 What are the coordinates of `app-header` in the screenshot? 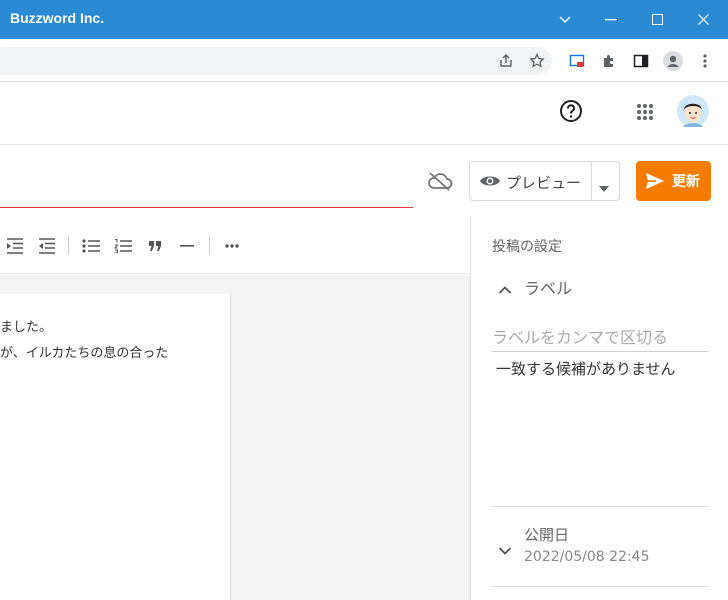 It's located at (364, 113).